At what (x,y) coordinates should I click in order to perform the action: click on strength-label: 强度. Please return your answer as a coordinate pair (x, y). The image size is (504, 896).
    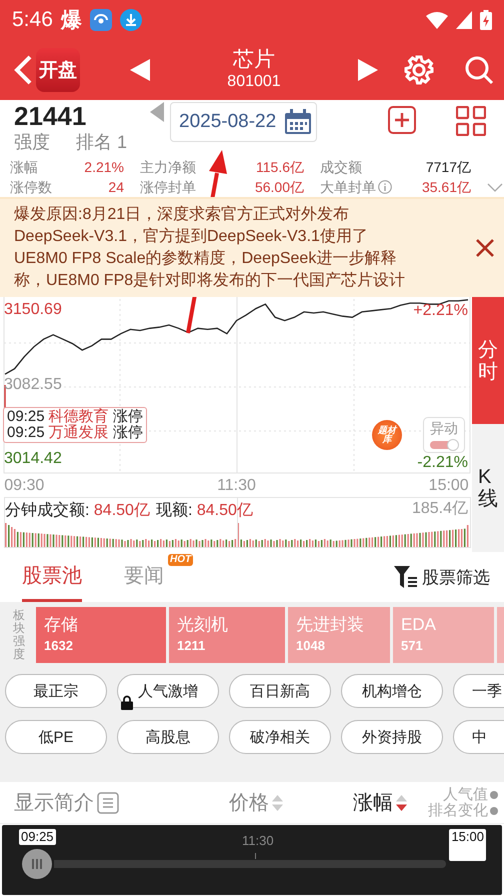
    Looking at the image, I should click on (32, 142).